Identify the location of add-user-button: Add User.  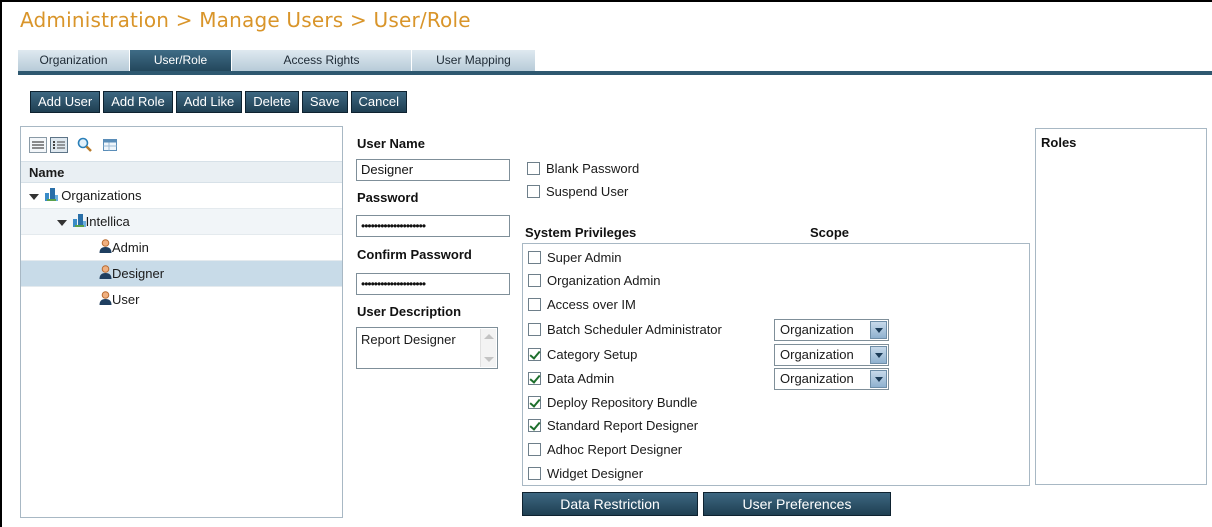
(65, 102).